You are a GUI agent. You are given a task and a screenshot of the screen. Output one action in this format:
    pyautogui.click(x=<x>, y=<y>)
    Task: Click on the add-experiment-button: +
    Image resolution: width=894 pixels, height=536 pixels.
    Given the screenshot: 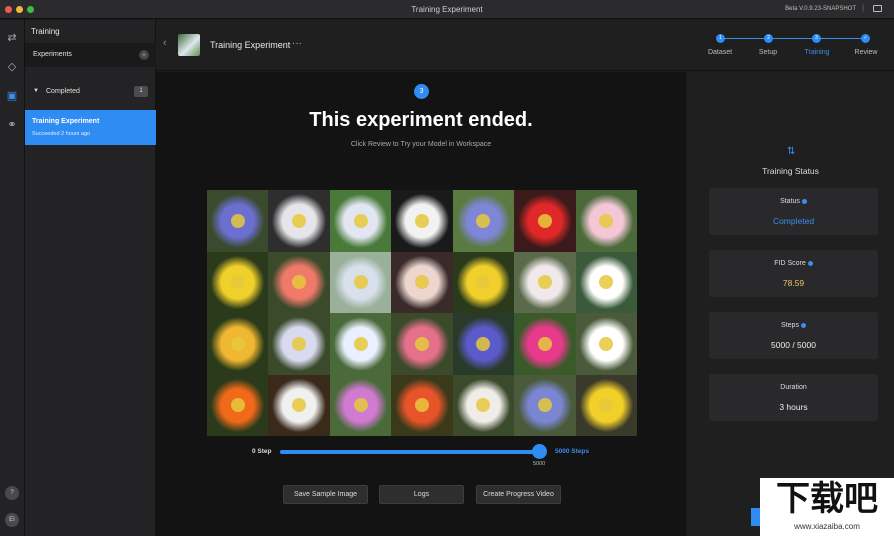 What is the action you would take?
    pyautogui.click(x=144, y=55)
    